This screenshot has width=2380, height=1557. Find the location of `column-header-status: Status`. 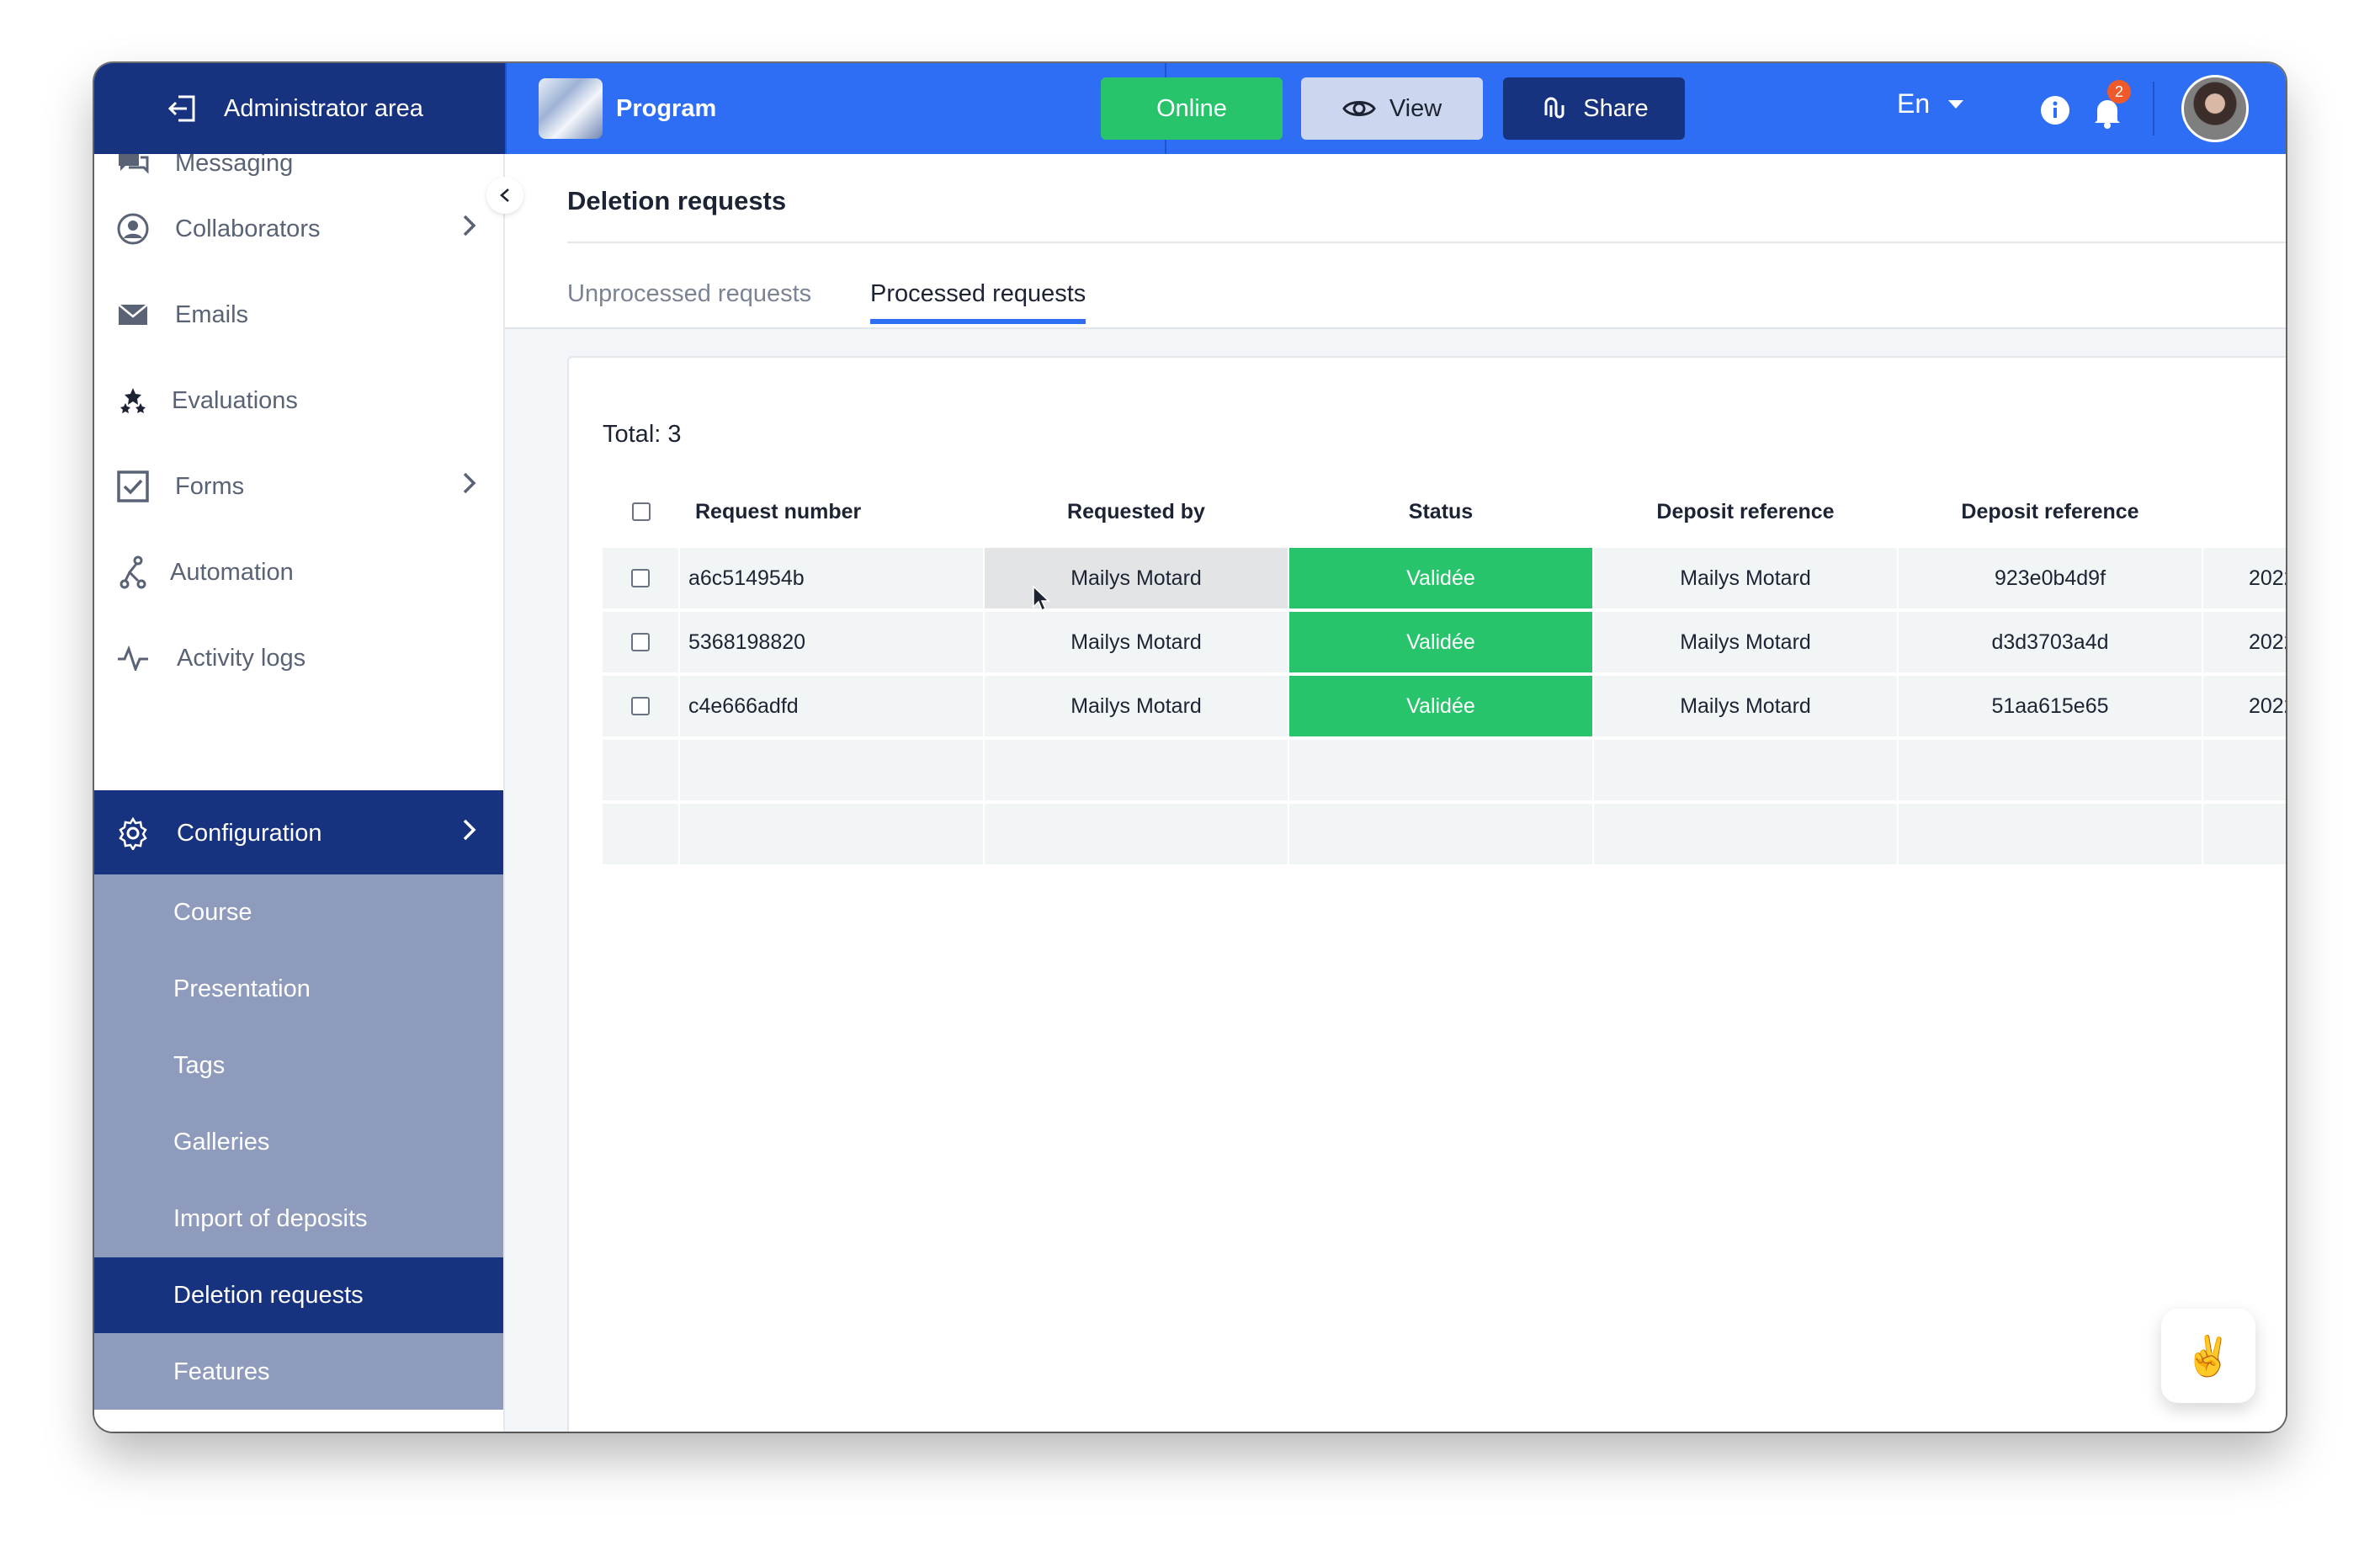

column-header-status: Status is located at coordinates (1440, 511).